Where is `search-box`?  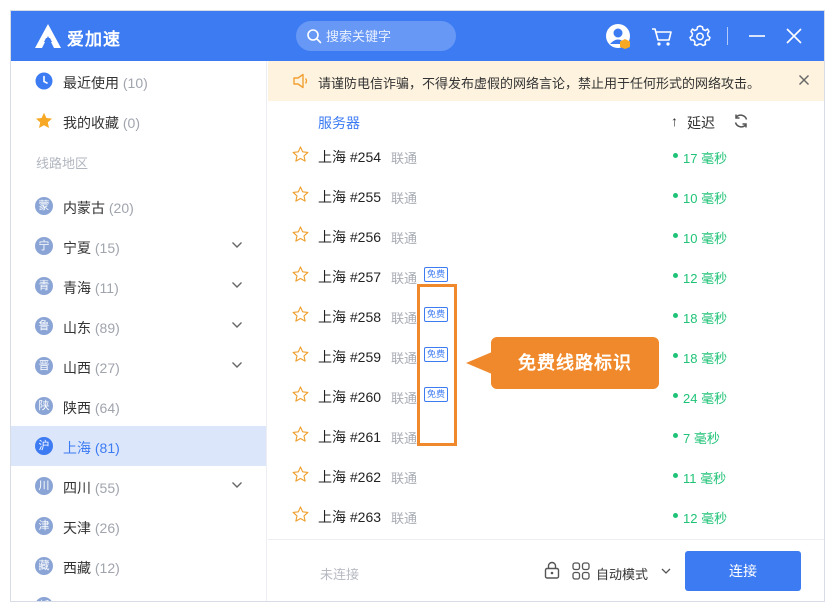 search-box is located at coordinates (376, 36).